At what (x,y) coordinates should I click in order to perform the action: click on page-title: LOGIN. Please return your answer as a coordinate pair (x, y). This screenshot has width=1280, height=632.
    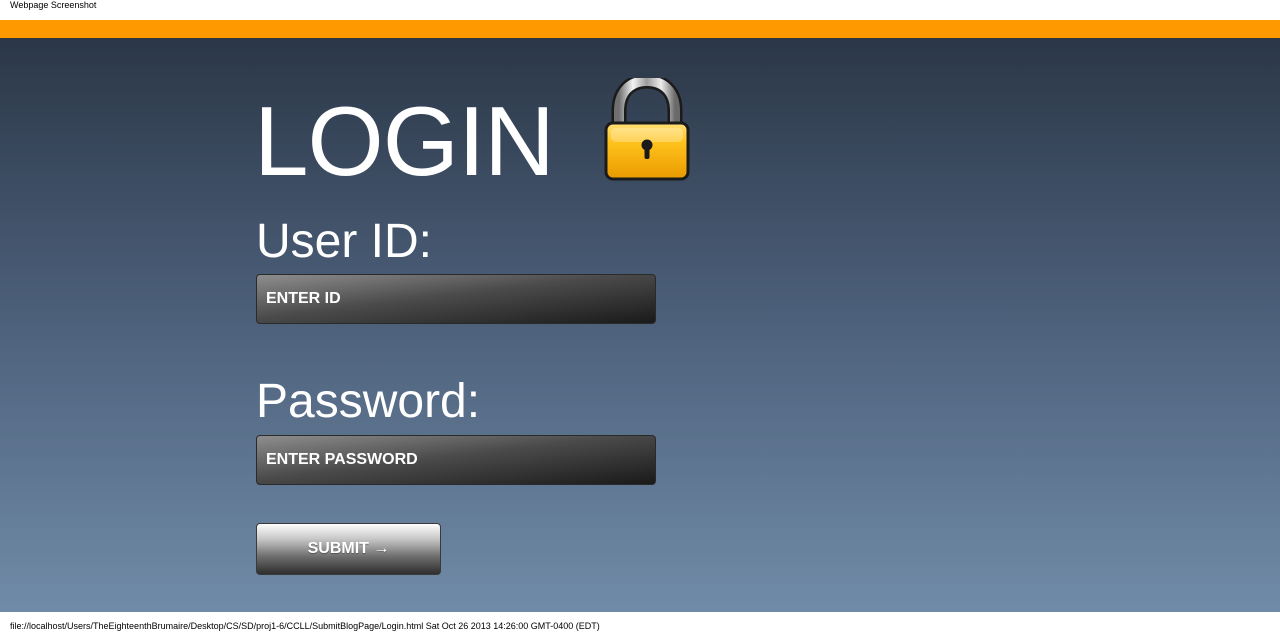
    Looking at the image, I should click on (404, 141).